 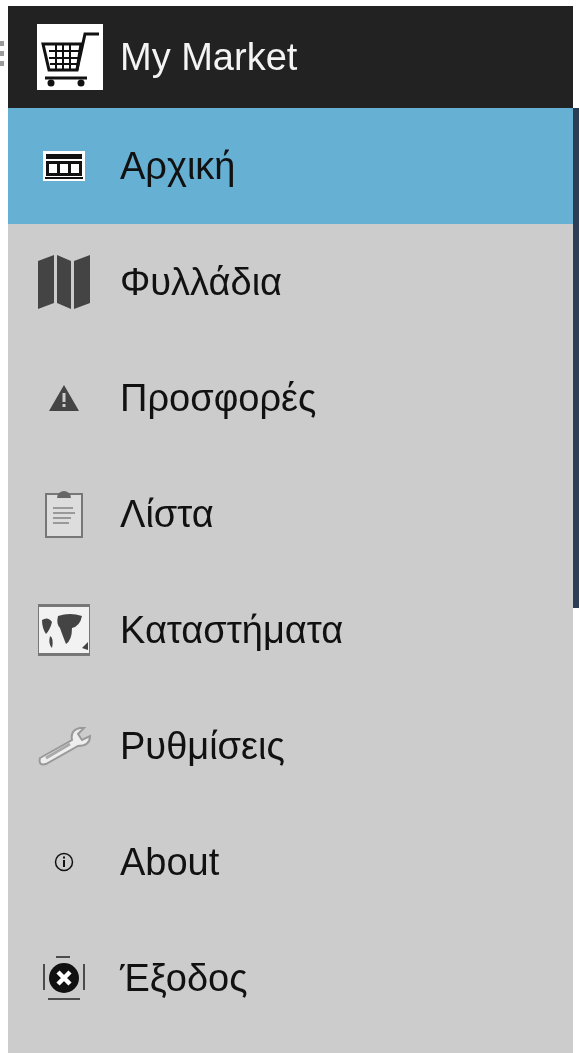 I want to click on drawer-indicator-icon, so click(x=2, y=54).